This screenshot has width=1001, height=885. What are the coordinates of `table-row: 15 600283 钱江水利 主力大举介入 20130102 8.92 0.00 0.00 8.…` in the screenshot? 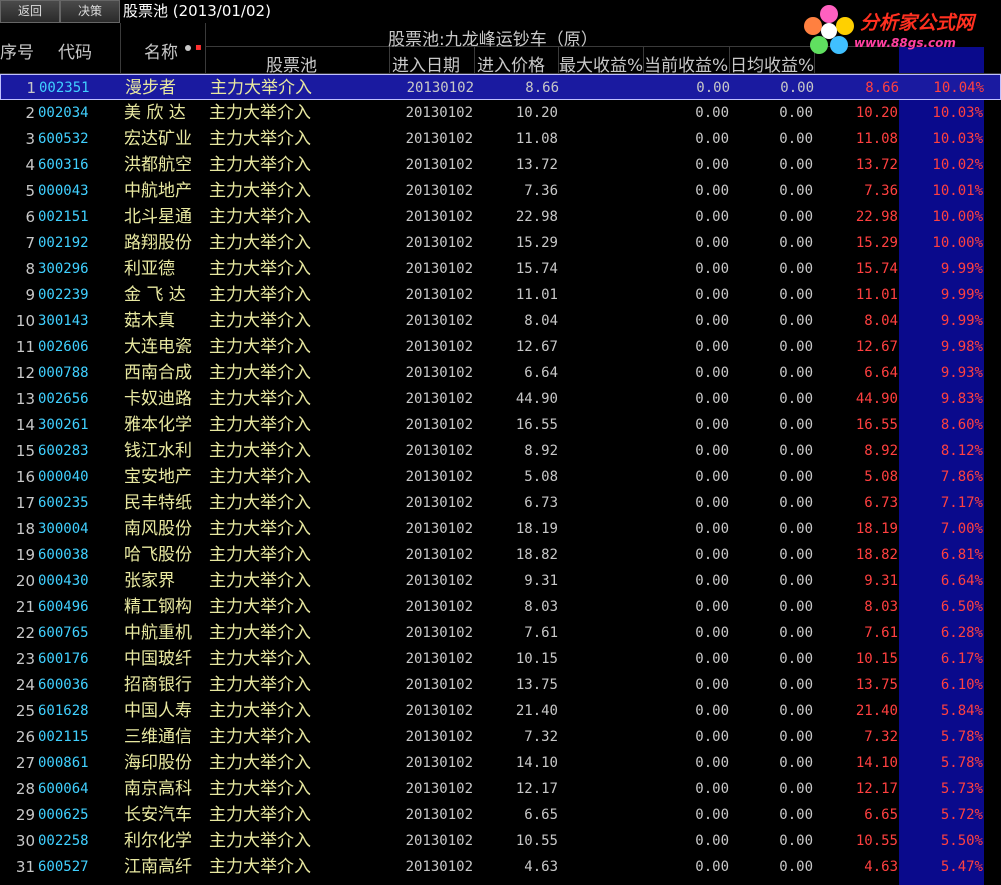 It's located at (500, 451).